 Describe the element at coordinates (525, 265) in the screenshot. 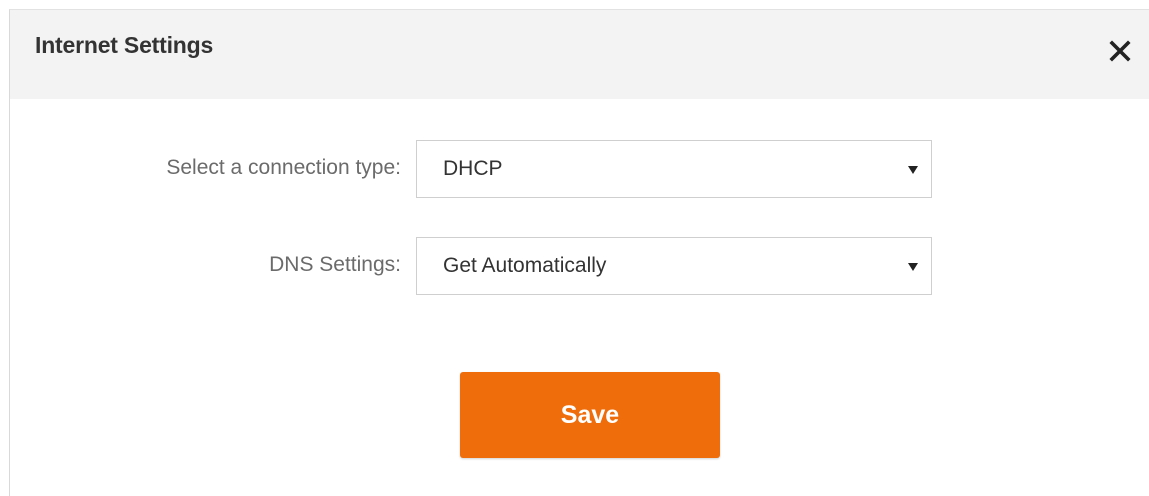

I see `dns-settings-value: Get Automatically` at that location.